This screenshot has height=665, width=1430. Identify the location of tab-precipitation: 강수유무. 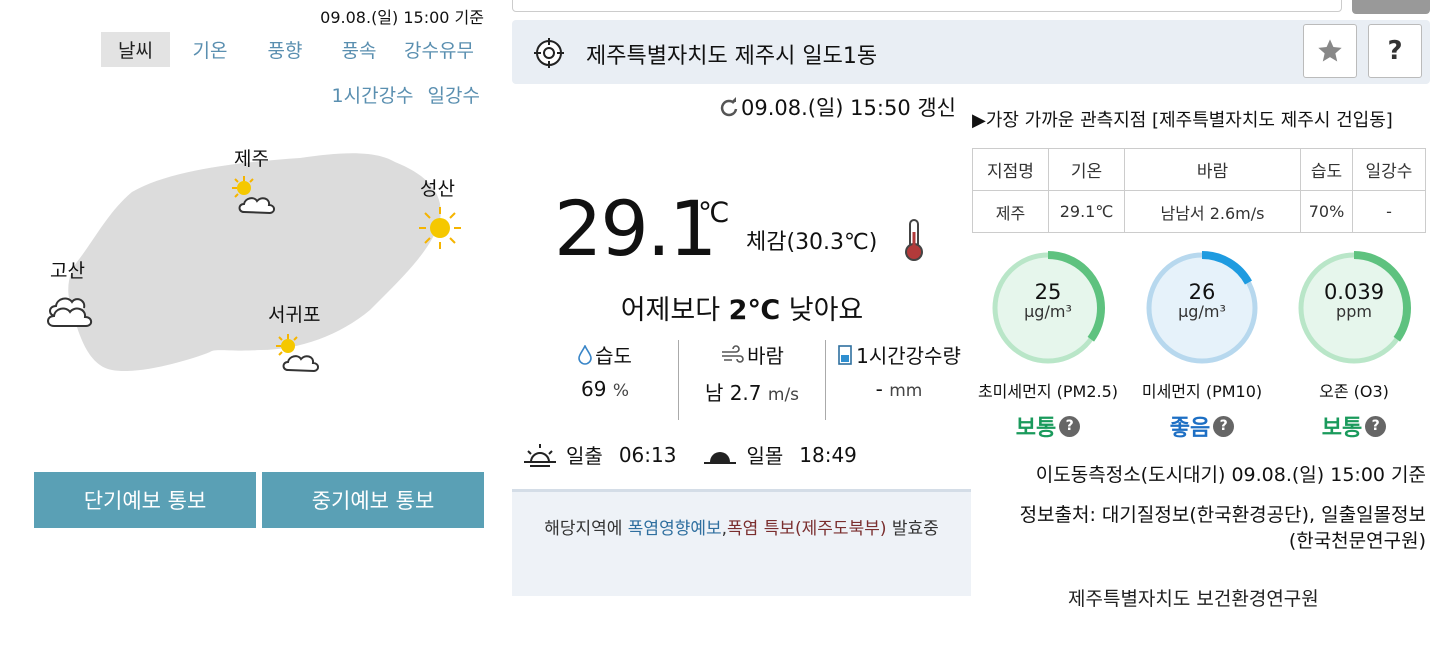
(439, 49).